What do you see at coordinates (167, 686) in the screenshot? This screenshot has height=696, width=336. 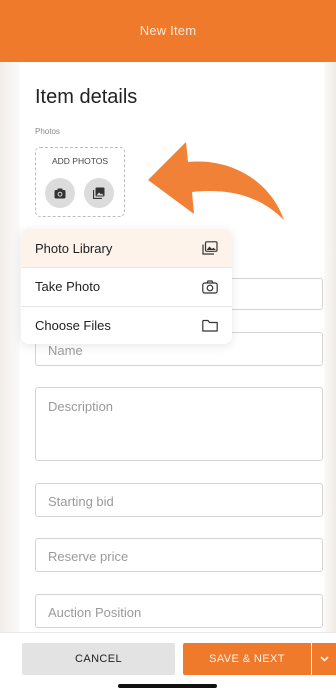 I see `home-indicator` at bounding box center [167, 686].